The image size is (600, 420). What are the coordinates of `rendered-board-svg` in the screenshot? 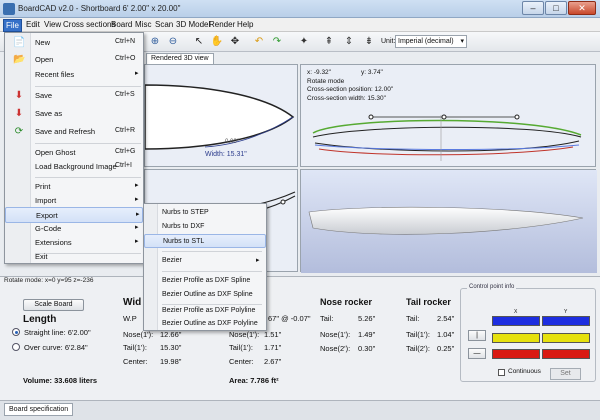 It's located at (449, 221).